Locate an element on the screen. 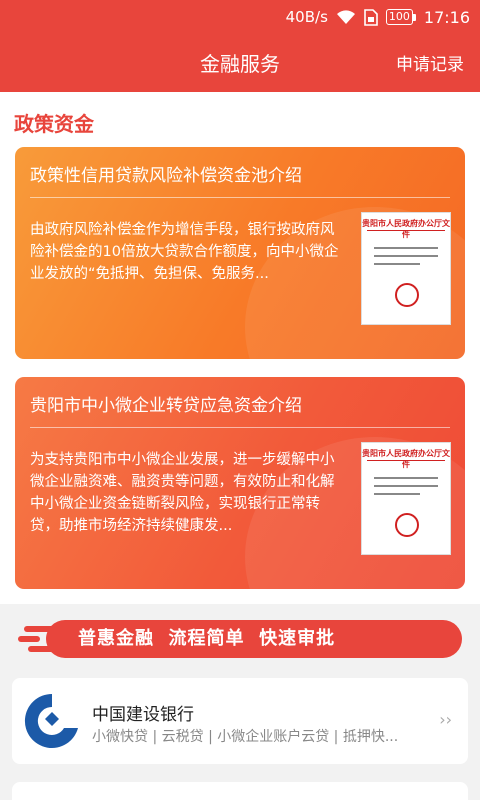  application-records-button: 申请记录 is located at coordinates (430, 62).